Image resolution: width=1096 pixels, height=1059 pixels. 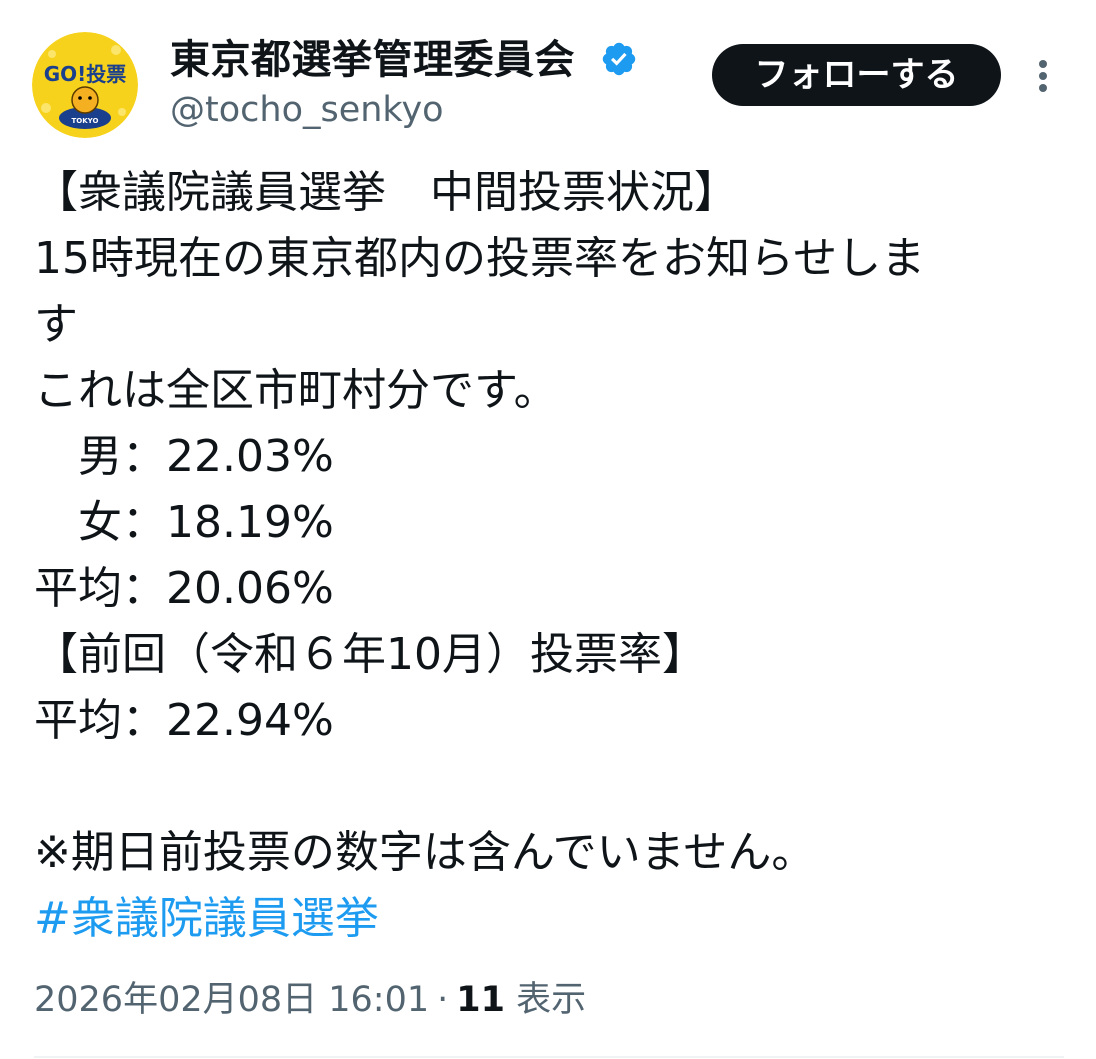 What do you see at coordinates (296, 390) in the screenshot?
I see `tweet-text-line: これは全区市町村分です。` at bounding box center [296, 390].